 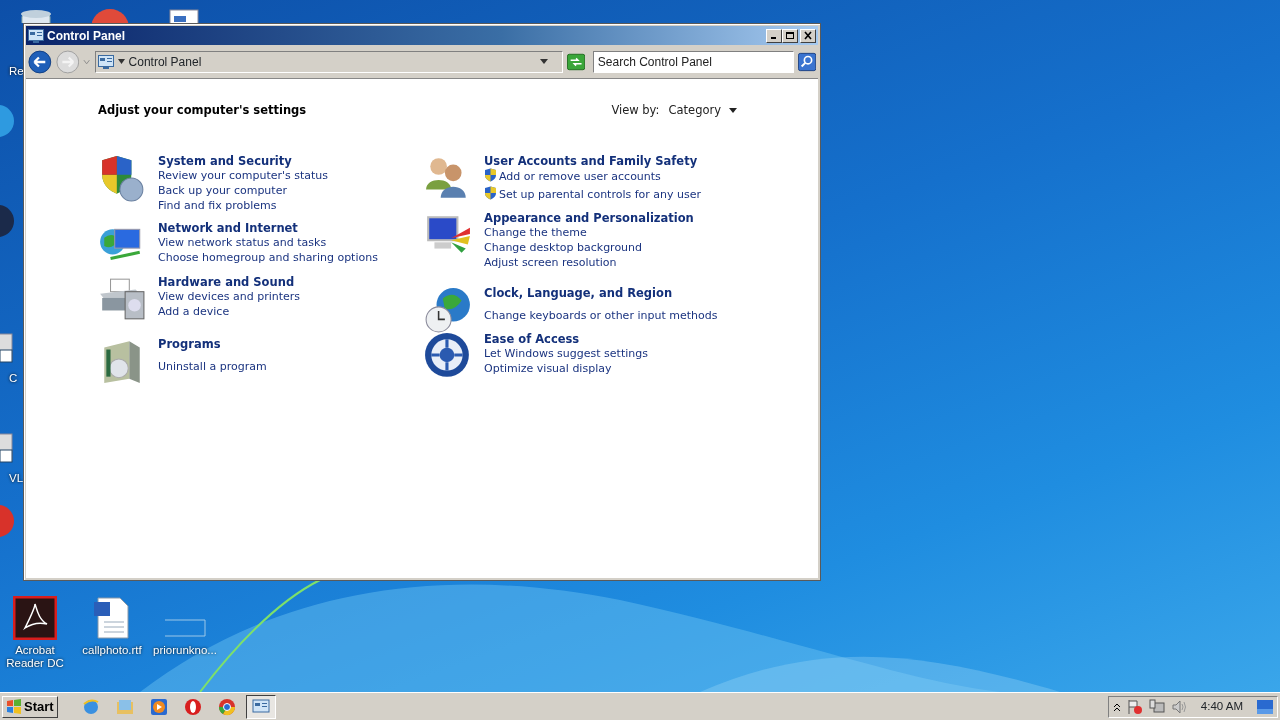 I want to click on icon-label: C, so click(x=13, y=378).